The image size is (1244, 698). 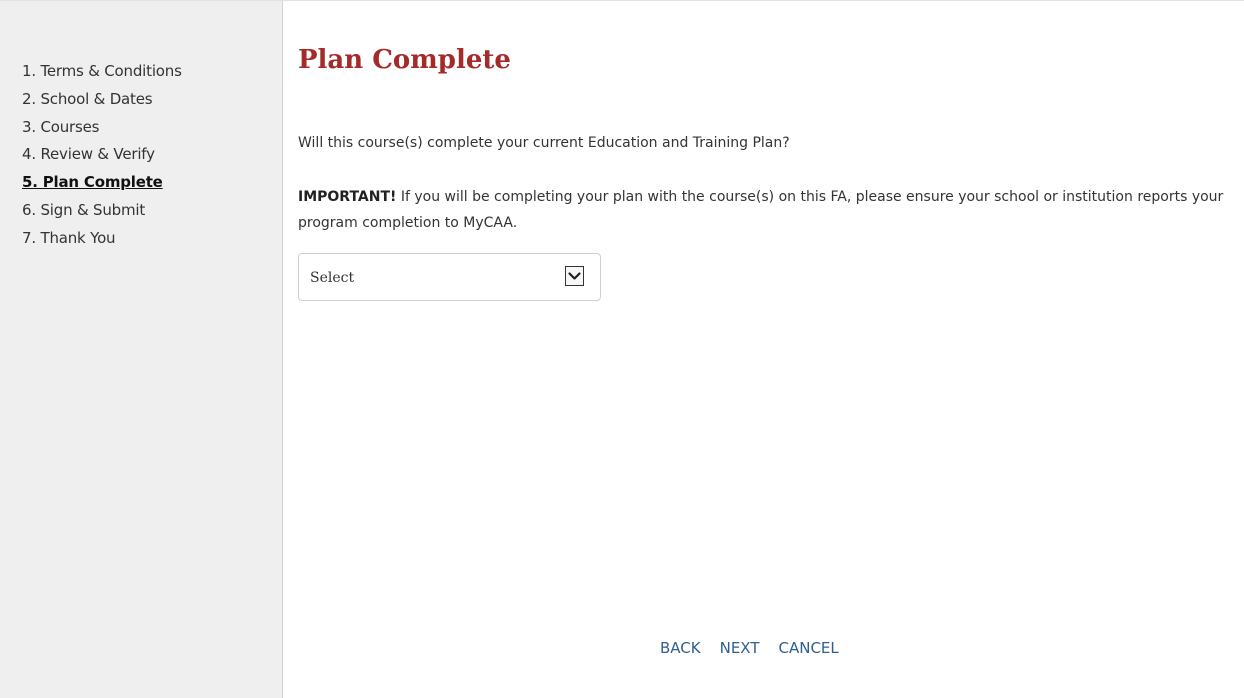 What do you see at coordinates (404, 60) in the screenshot?
I see `page-title: Plan Complete` at bounding box center [404, 60].